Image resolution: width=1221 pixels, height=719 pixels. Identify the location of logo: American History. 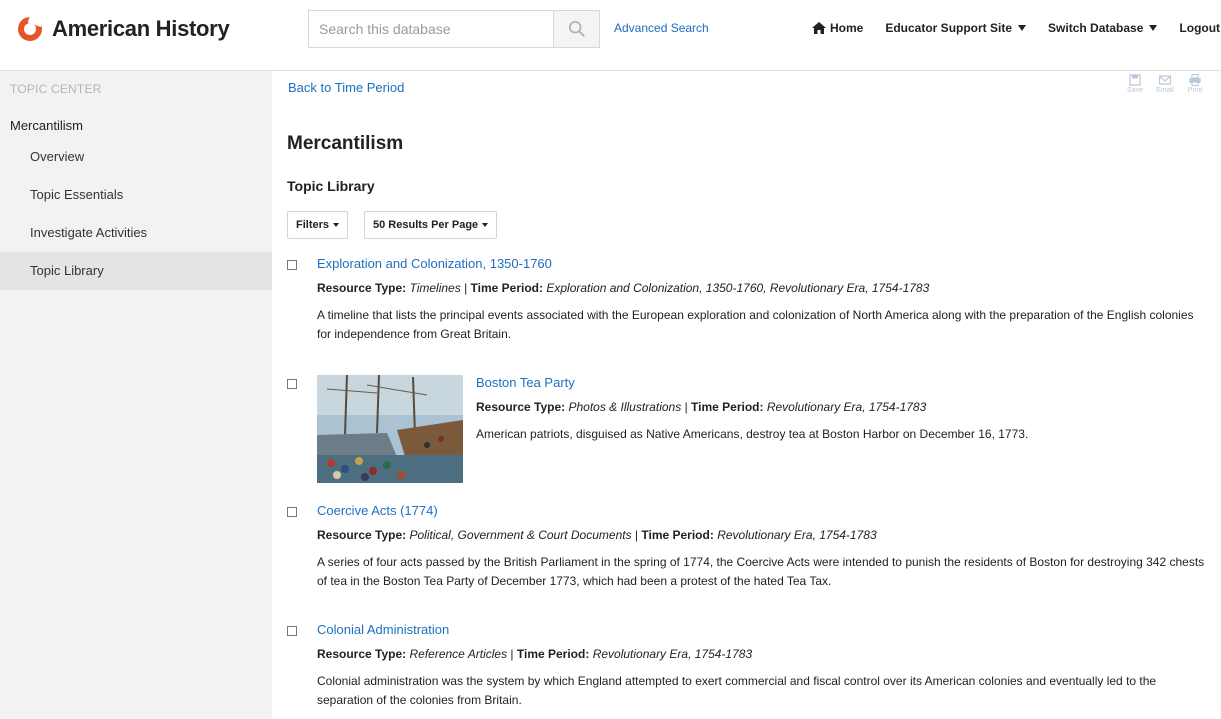
(124, 29).